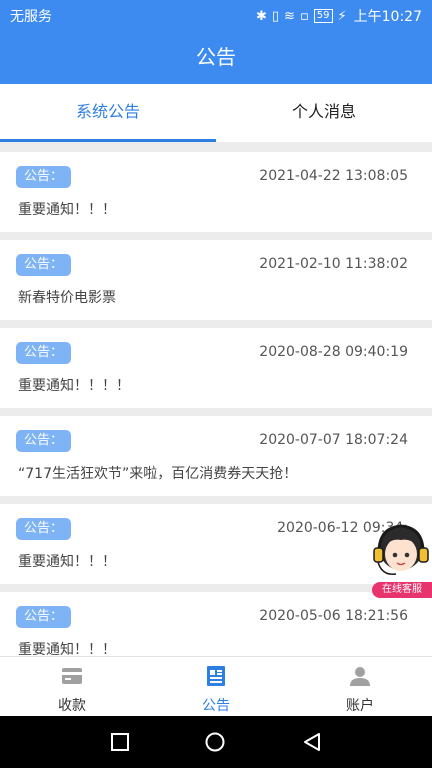 The width and height of the screenshot is (432, 768). What do you see at coordinates (275, 16) in the screenshot?
I see `vibrate-icon: ▯` at bounding box center [275, 16].